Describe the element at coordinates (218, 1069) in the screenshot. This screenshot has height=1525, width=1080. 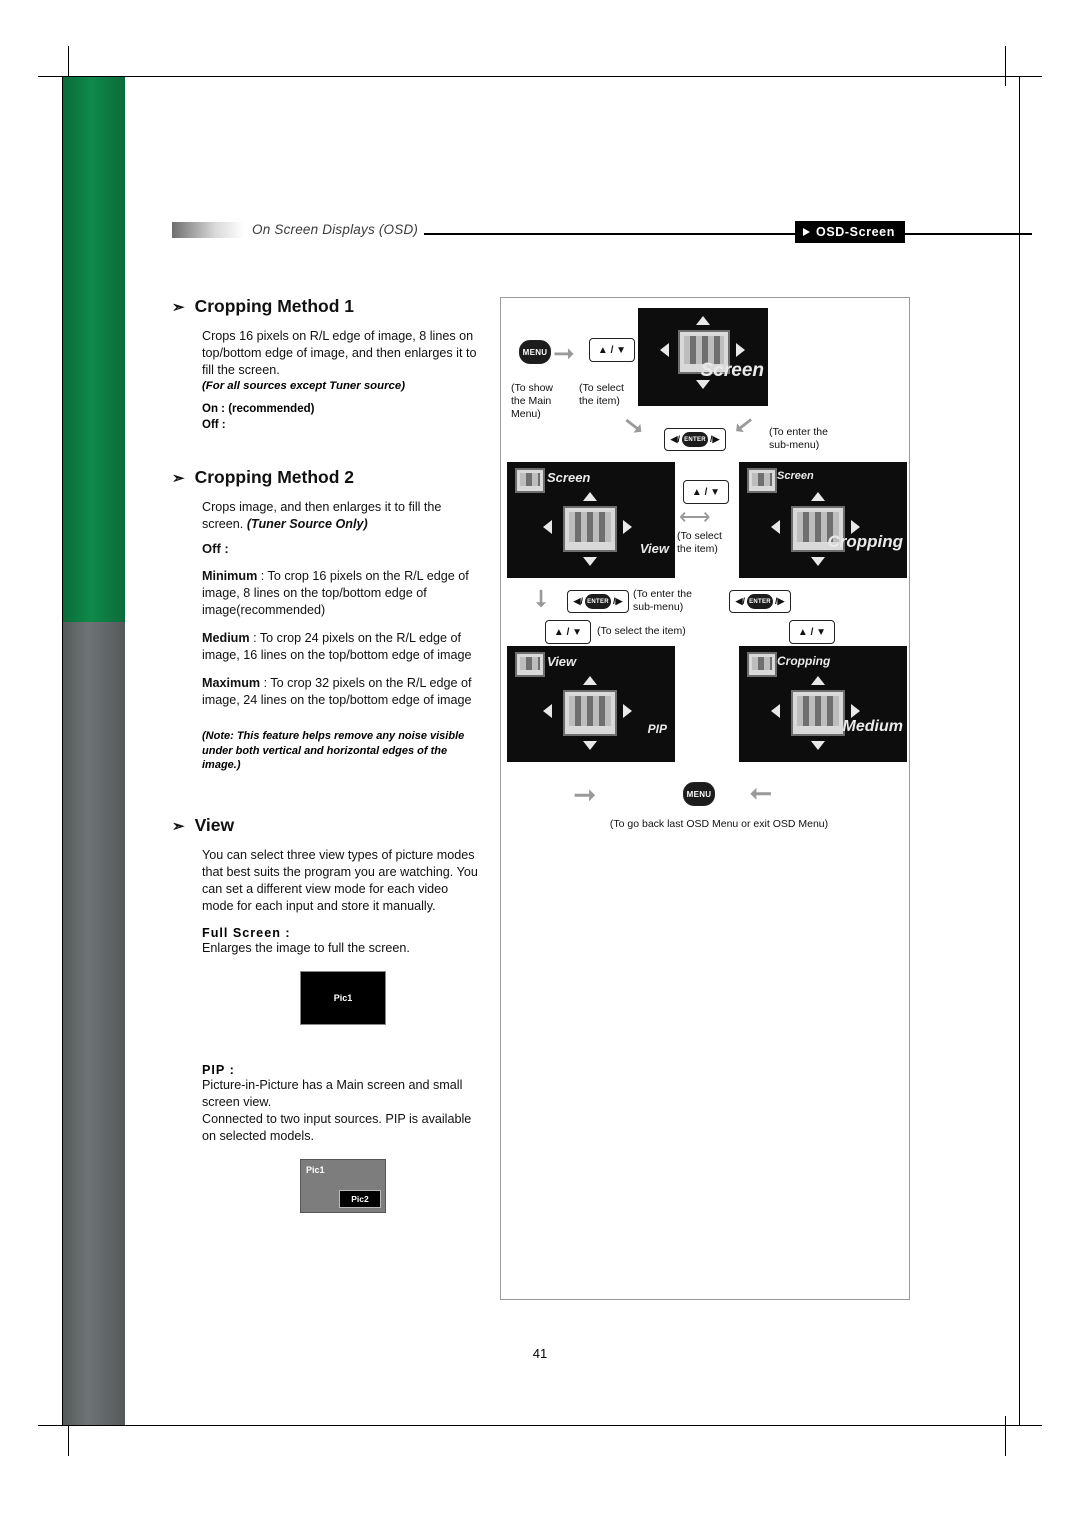
I see `view-pip-label: PIP :` at that location.